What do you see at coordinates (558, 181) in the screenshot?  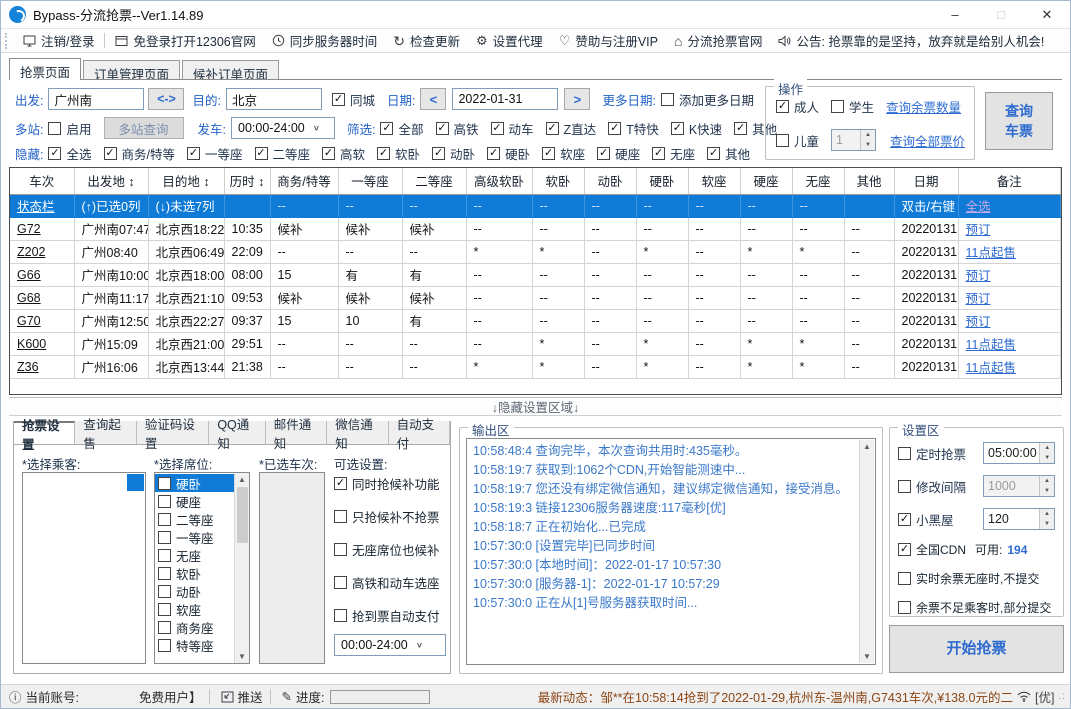 I see `column-header-8: 软卧` at bounding box center [558, 181].